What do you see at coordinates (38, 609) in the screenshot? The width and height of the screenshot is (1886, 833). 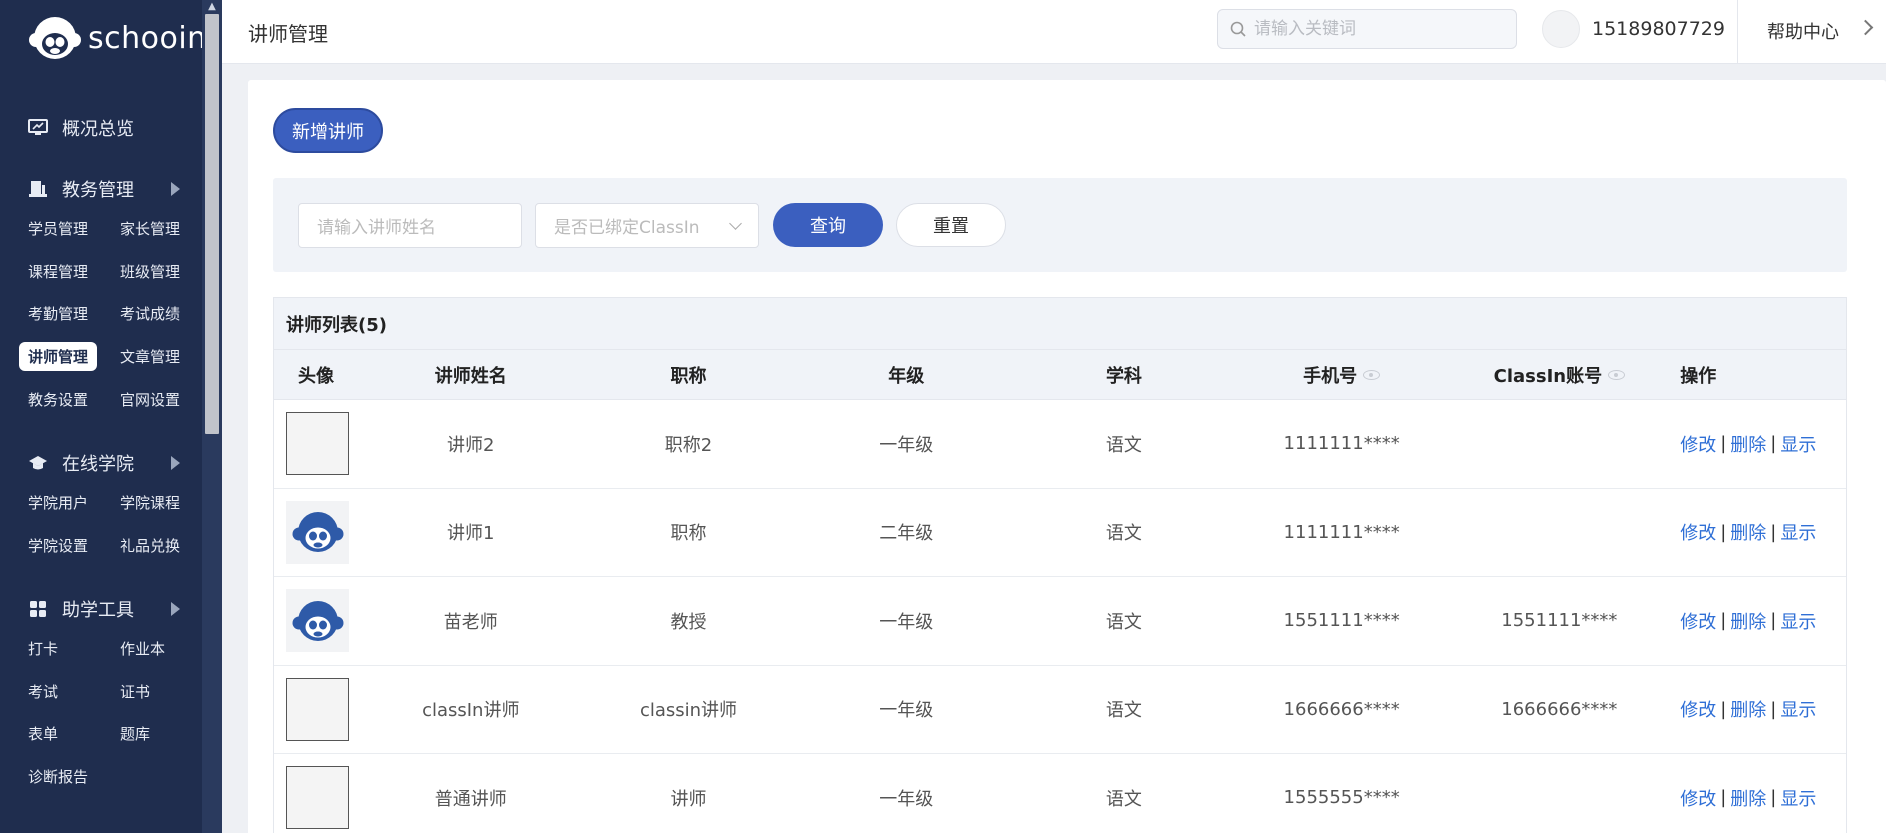 I see `grid-icon` at bounding box center [38, 609].